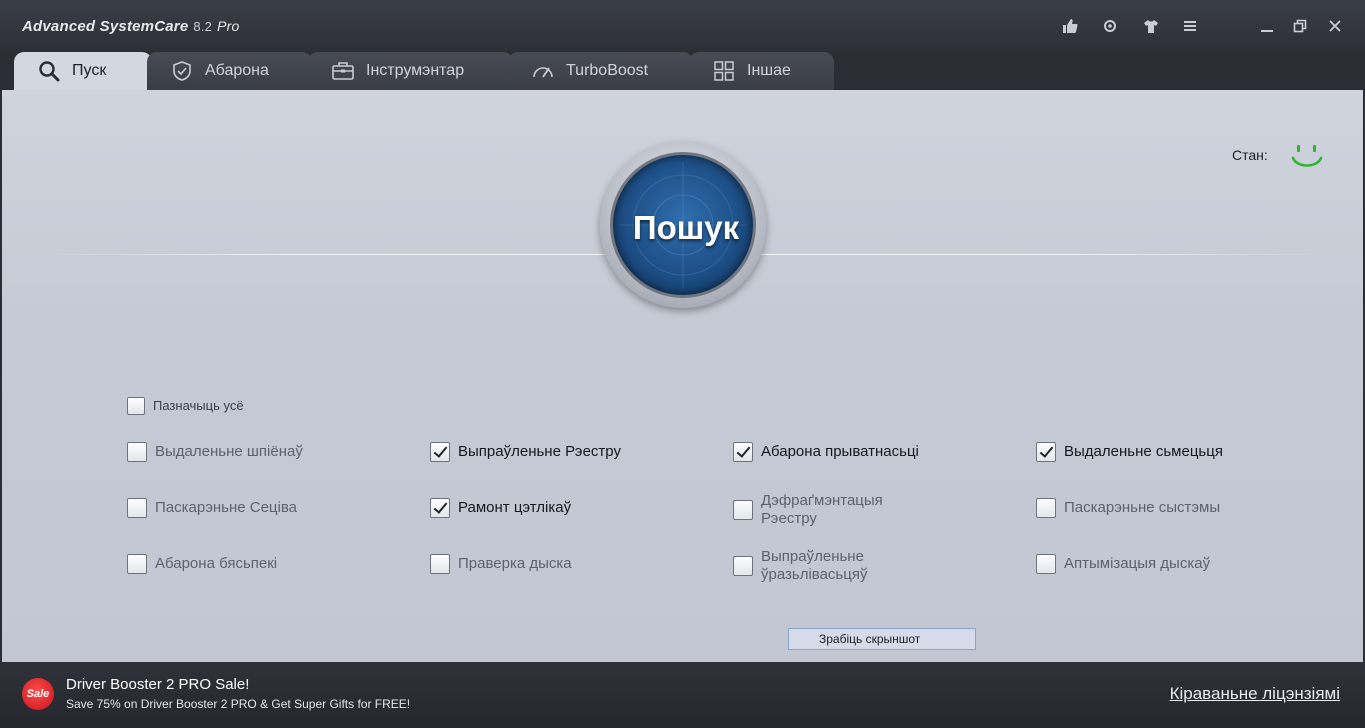  Describe the element at coordinates (157, 684) in the screenshot. I see `promo-title: Driver Booster 2 PRO Sale!` at that location.